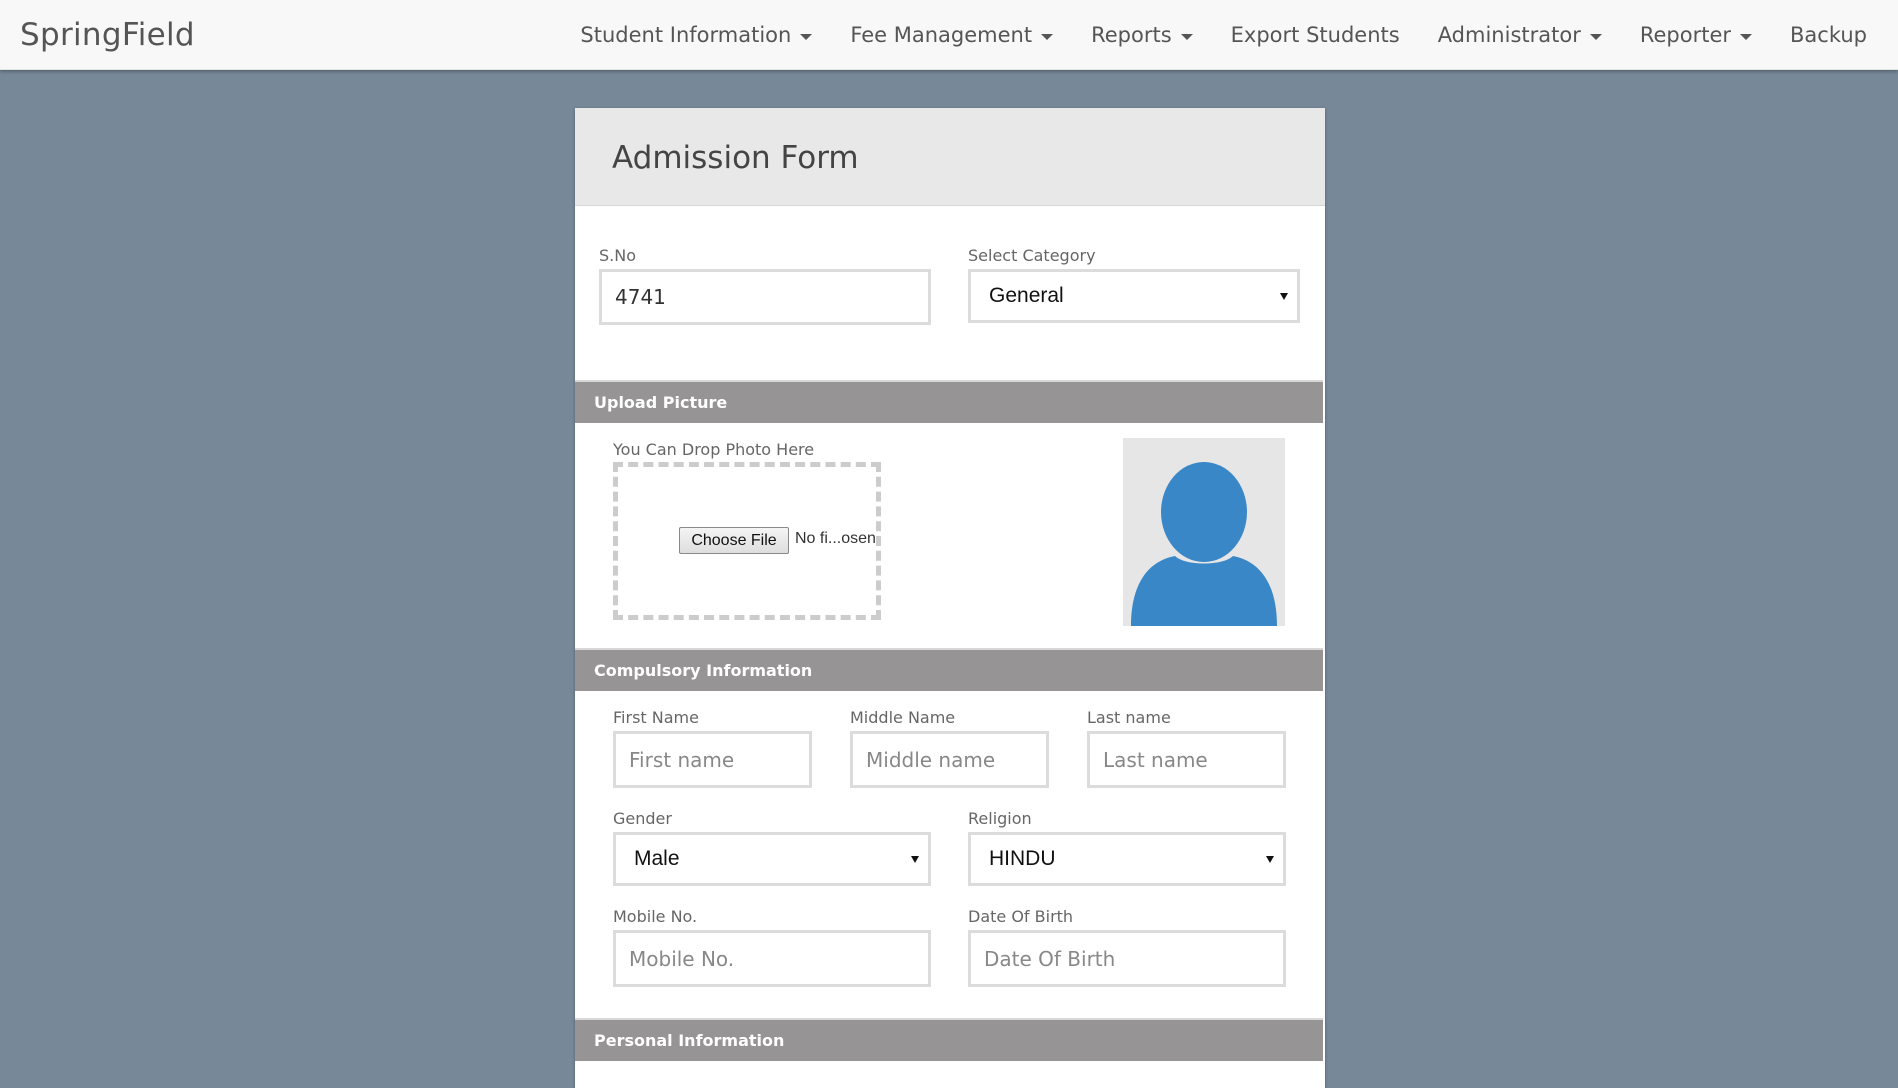 This screenshot has height=1088, width=1898. I want to click on gender-select: Male, so click(772, 859).